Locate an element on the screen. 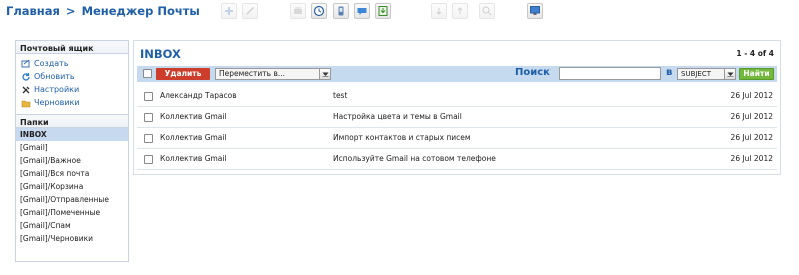  chat-icon is located at coordinates (362, 11).